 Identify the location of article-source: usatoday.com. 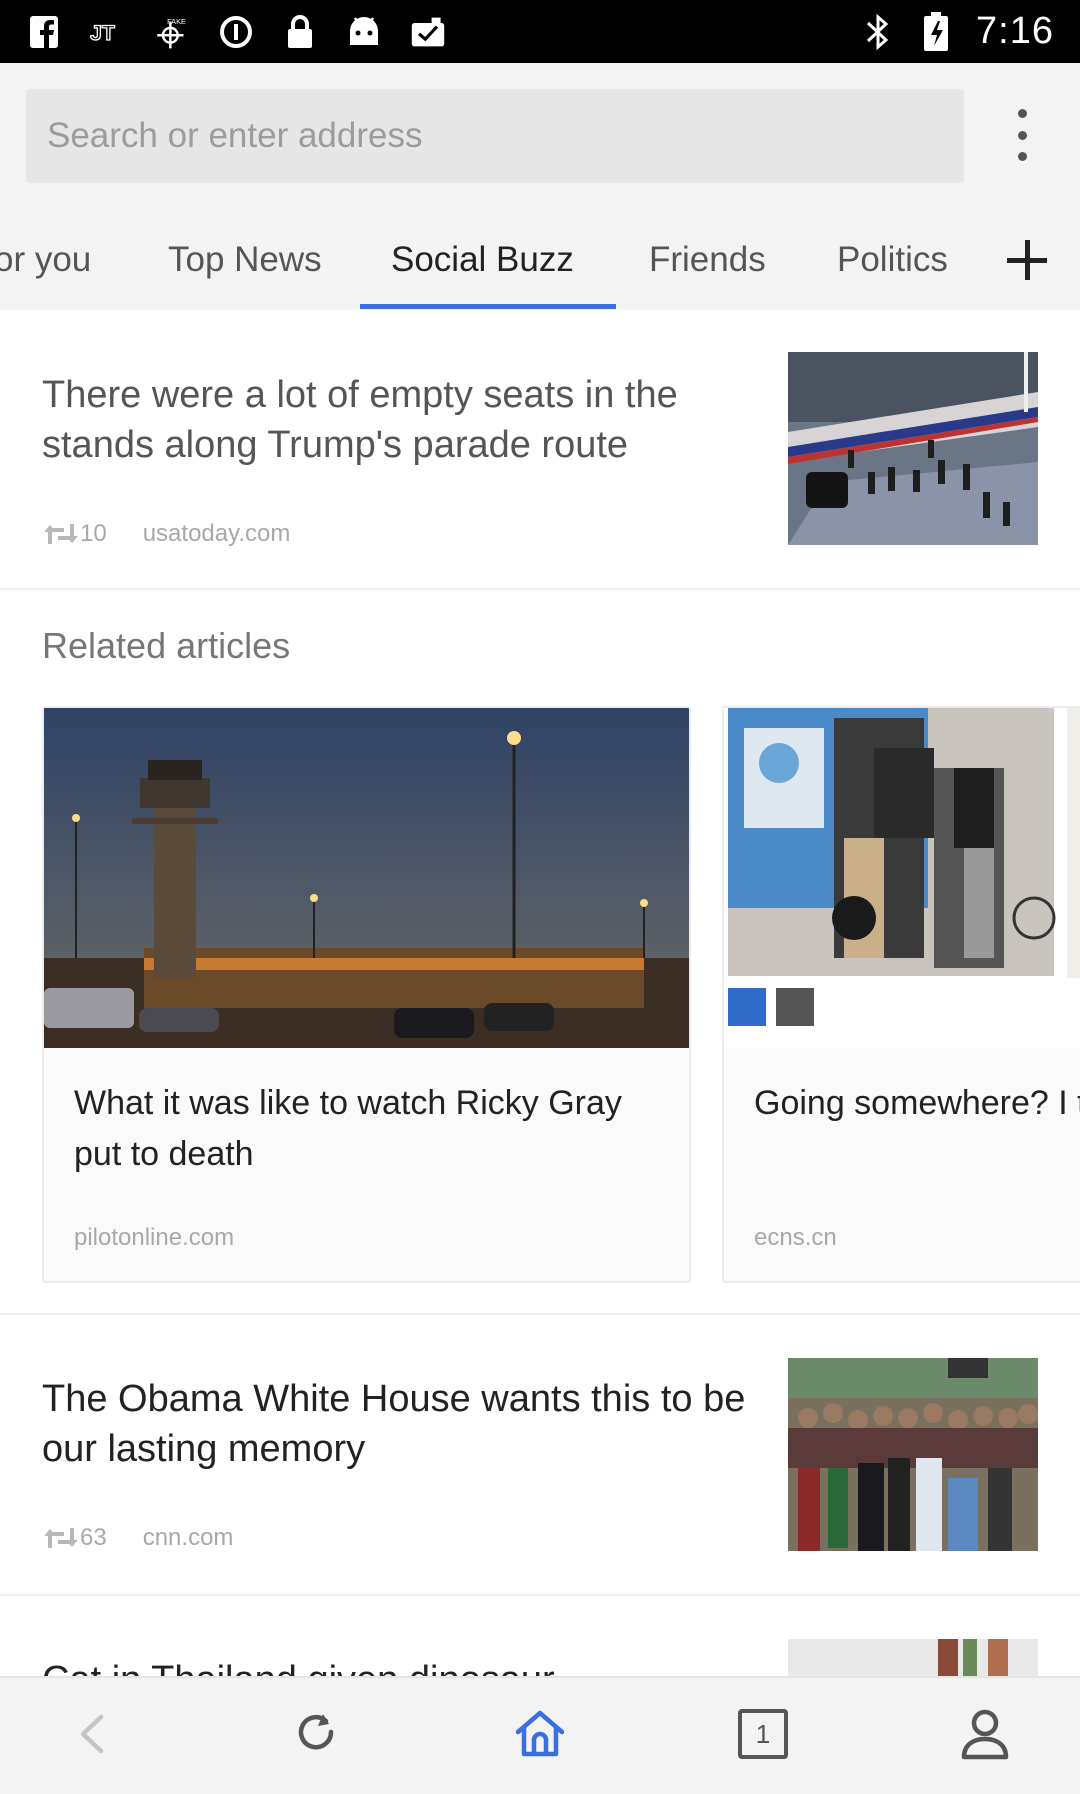
(216, 533).